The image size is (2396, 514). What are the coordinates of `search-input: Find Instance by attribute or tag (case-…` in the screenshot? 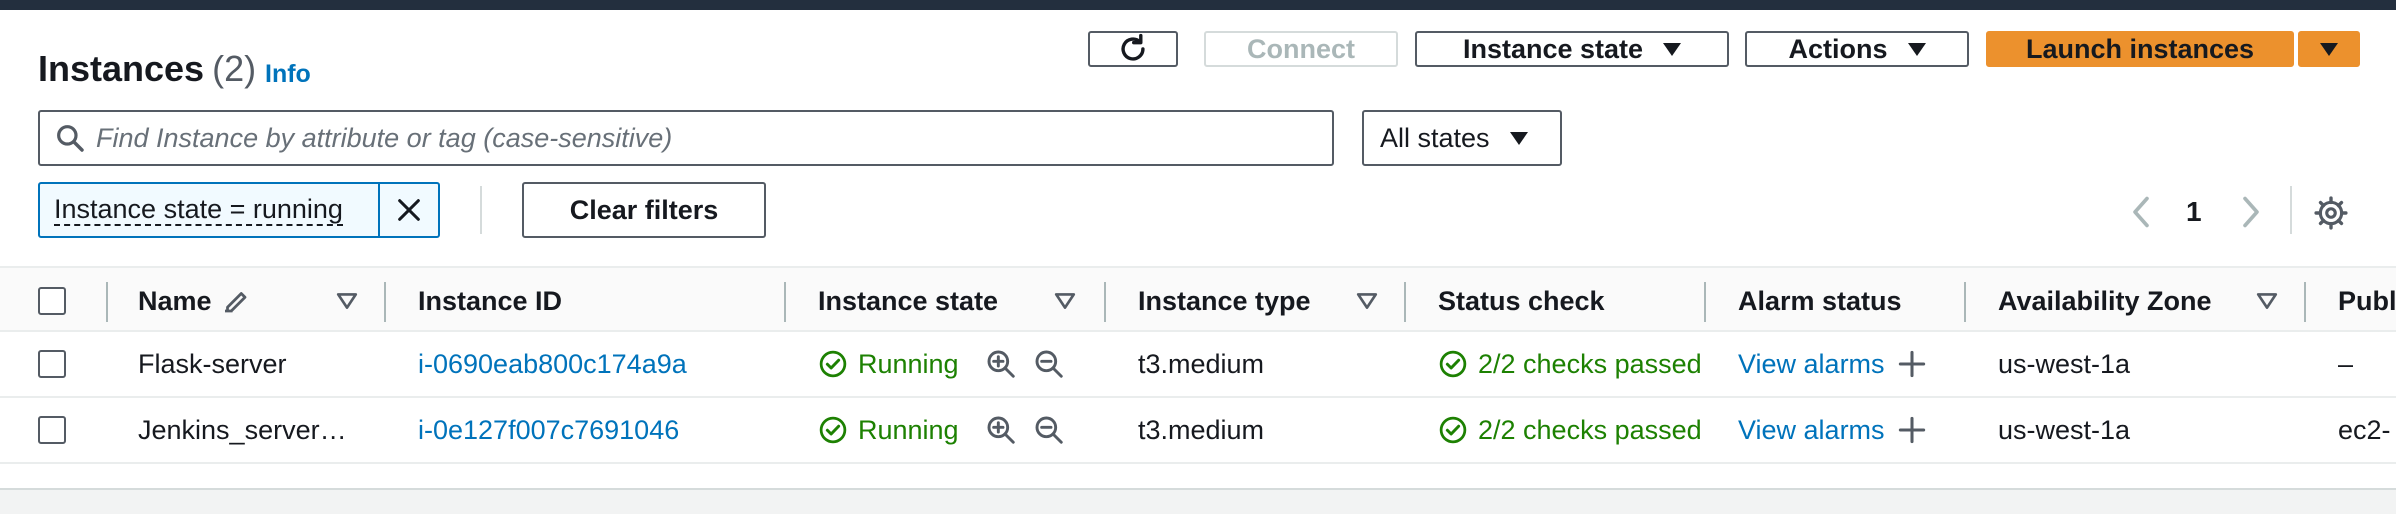 It's located at (686, 138).